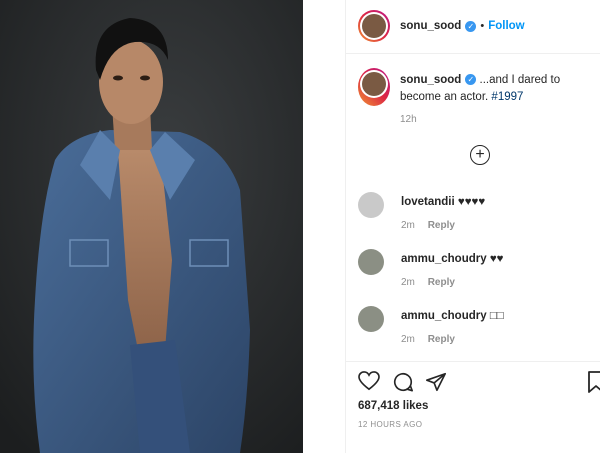 This screenshot has width=600, height=453. I want to click on comment-line: ammu_choudry ♥♥, so click(452, 259).